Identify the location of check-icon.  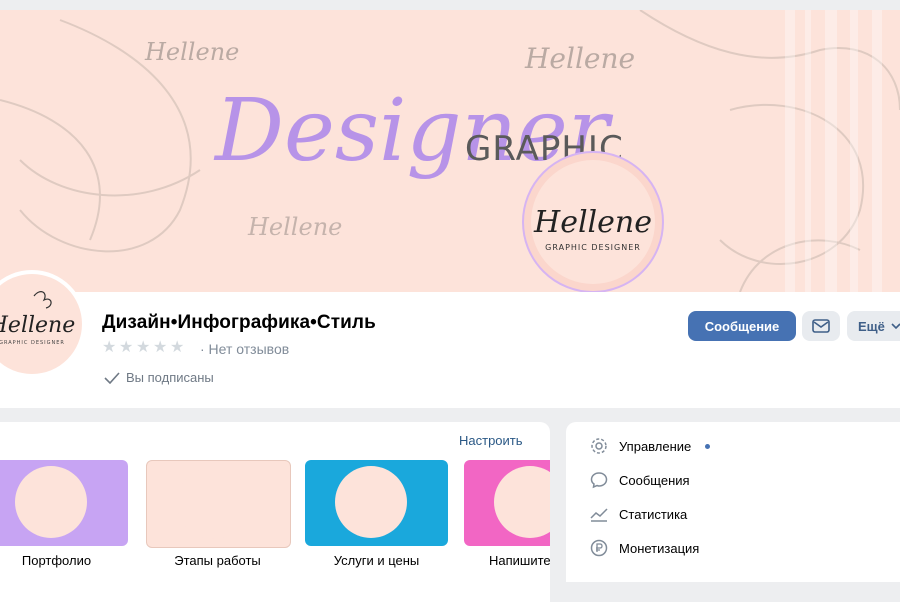
(112, 377).